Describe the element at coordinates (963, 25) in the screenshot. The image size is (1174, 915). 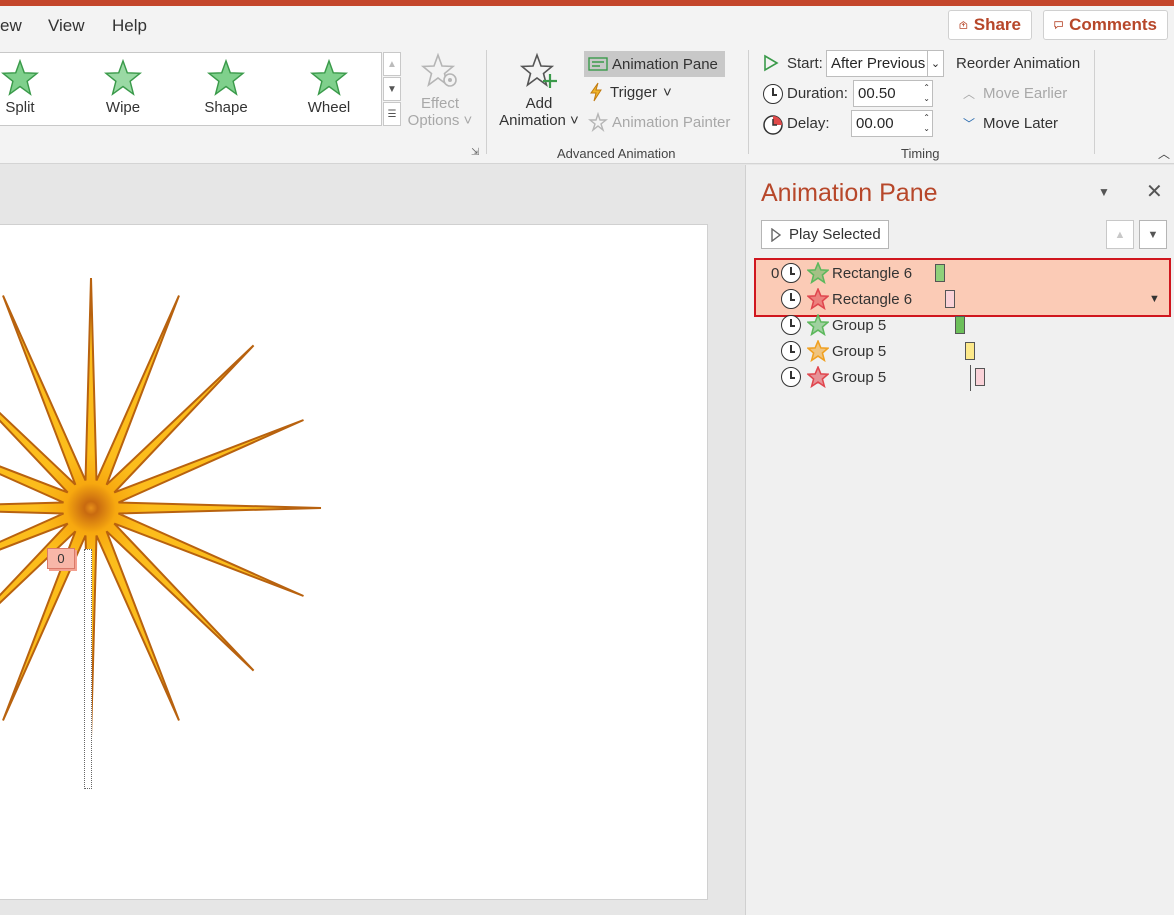
I see `share-icon` at that location.